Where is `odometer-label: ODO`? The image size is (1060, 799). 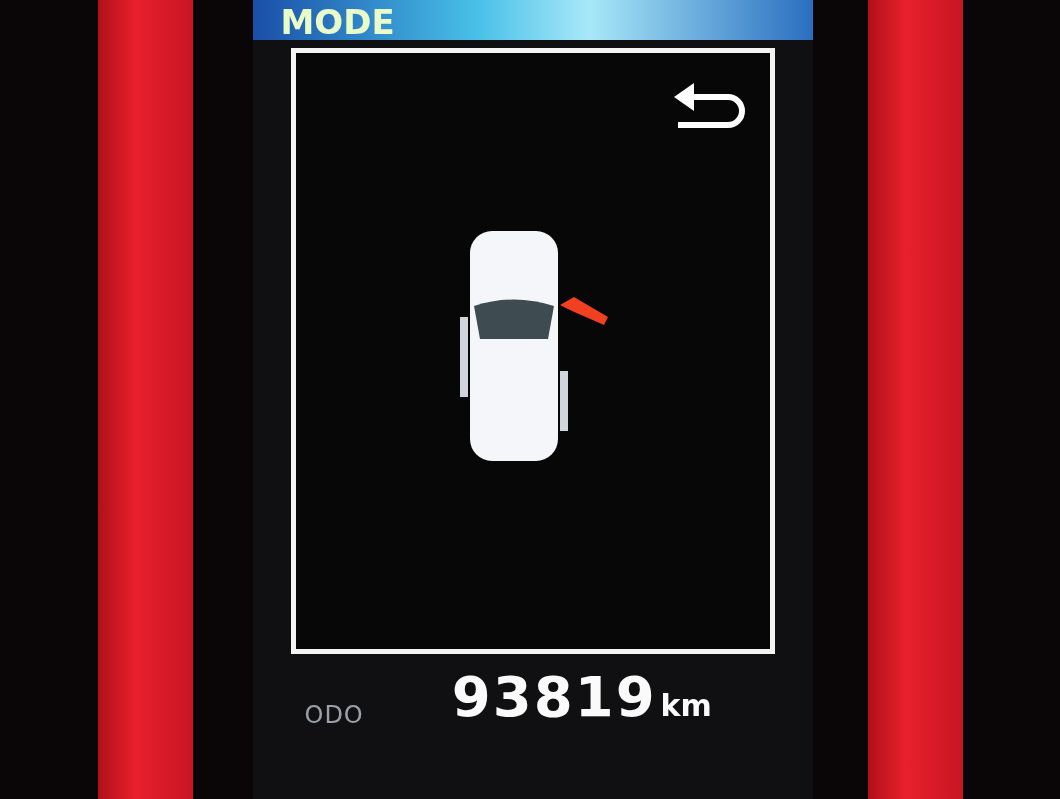 odometer-label: ODO is located at coordinates (334, 715).